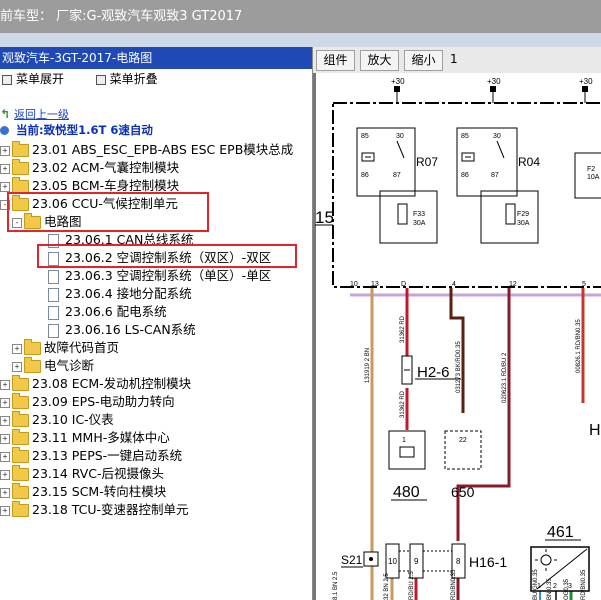 Image resolution: width=601 pixels, height=600 pixels. What do you see at coordinates (419, 214) in the screenshot?
I see `svg-text: F33` at bounding box center [419, 214].